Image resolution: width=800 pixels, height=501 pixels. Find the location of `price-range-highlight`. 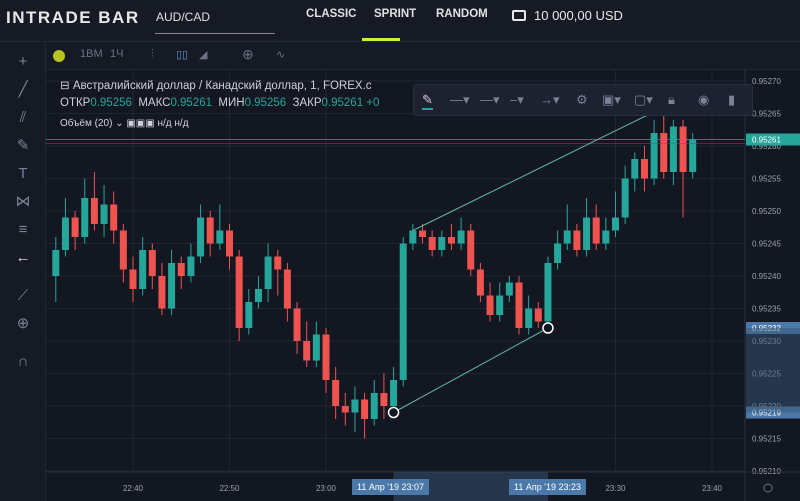

price-range-highlight is located at coordinates (773, 370).